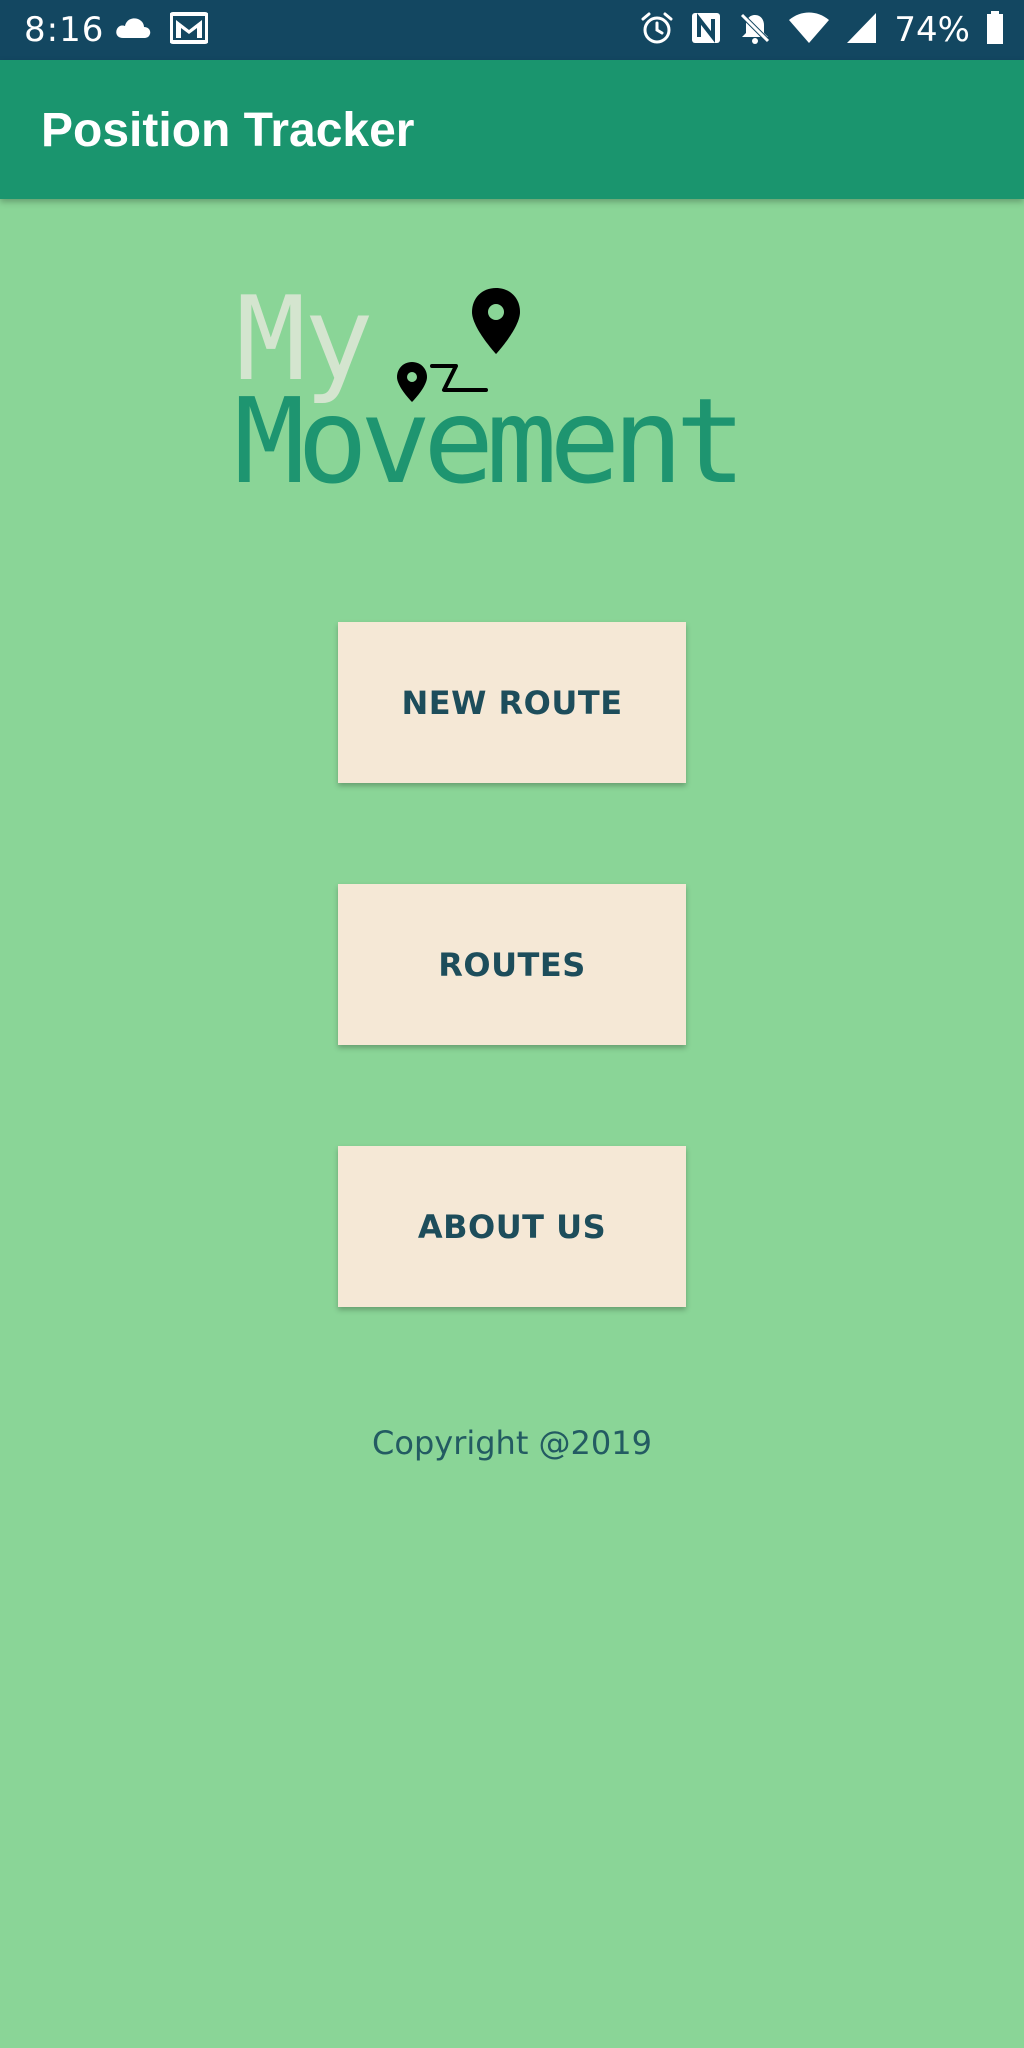 Image resolution: width=1024 pixels, height=2048 pixels. What do you see at coordinates (657, 30) in the screenshot?
I see `alarm-icon` at bounding box center [657, 30].